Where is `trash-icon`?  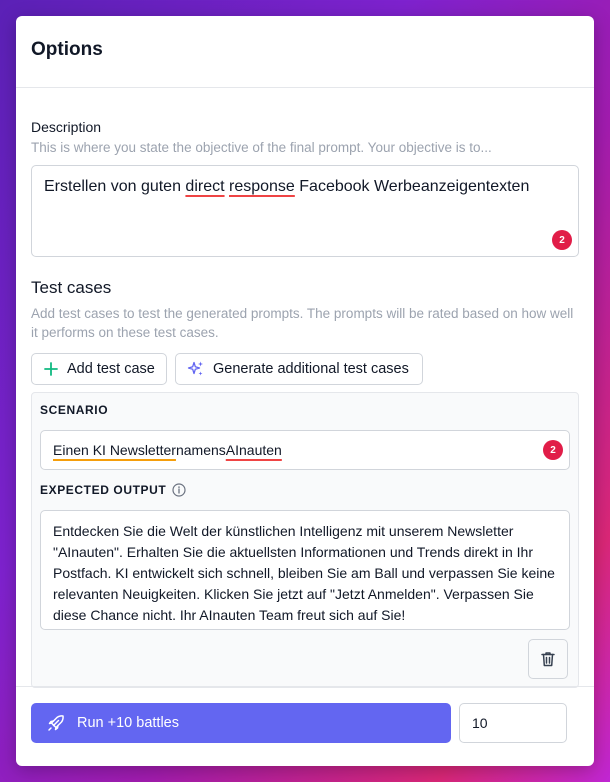
trash-icon is located at coordinates (548, 659).